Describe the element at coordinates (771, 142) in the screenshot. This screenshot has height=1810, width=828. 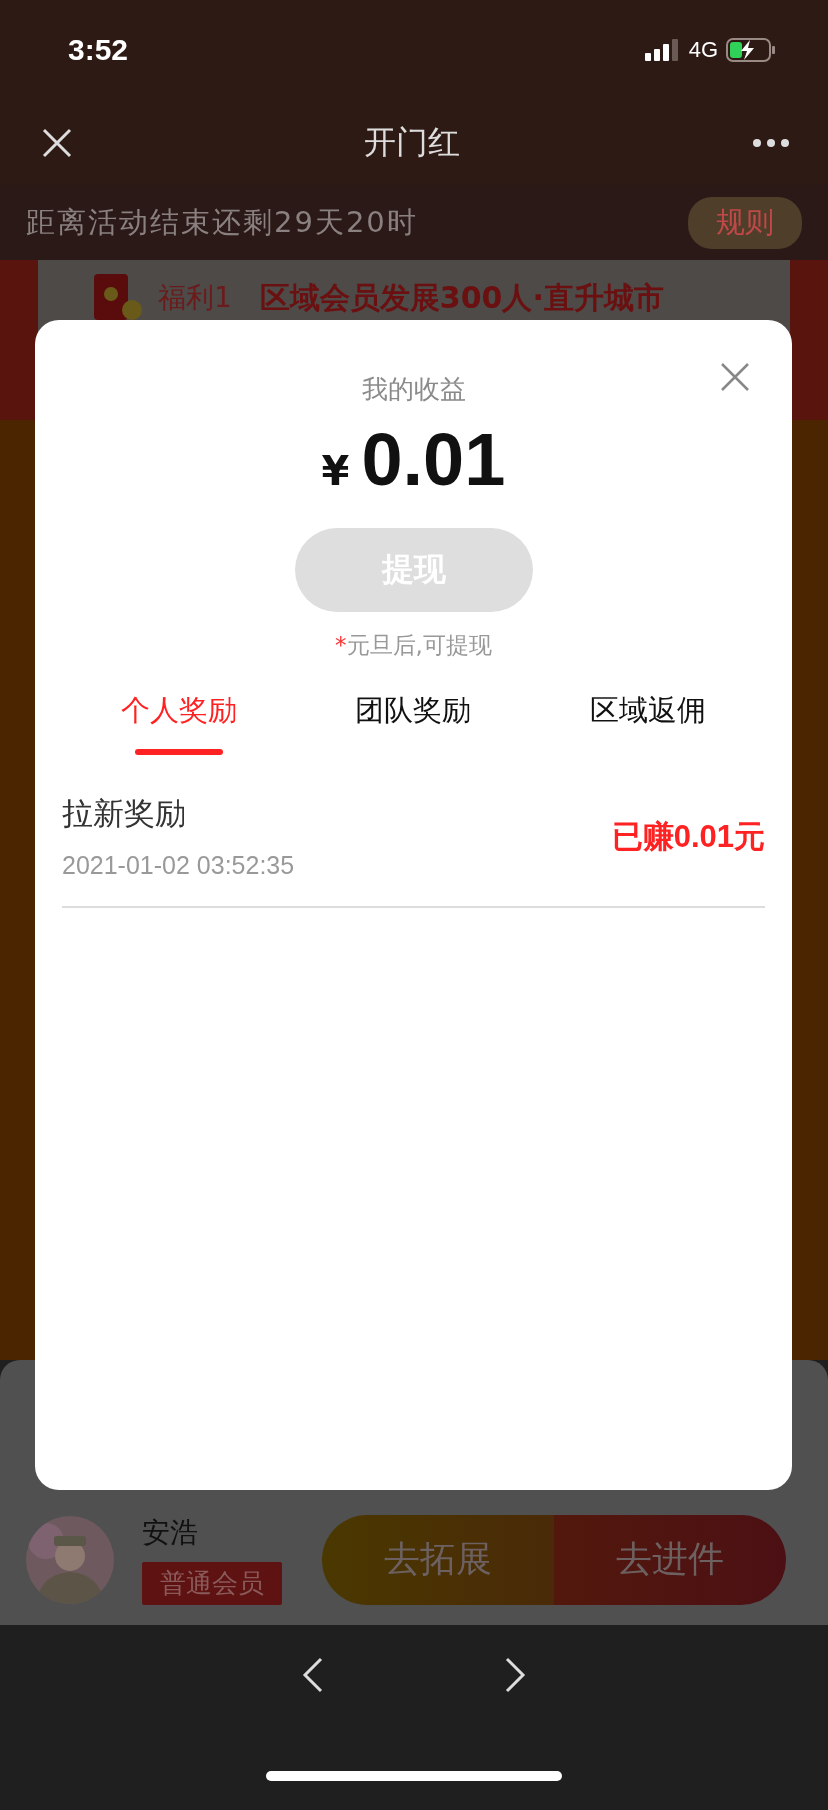
I see `more-icon` at that location.